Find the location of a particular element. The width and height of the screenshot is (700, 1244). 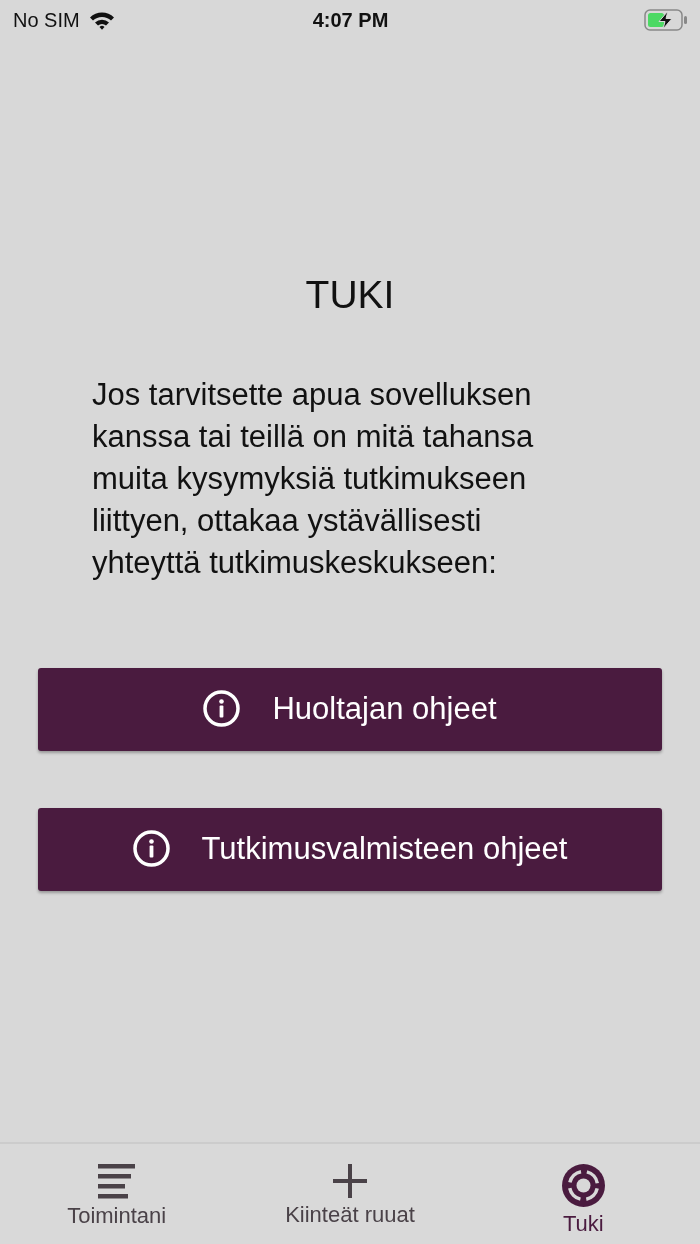

tab-bar-item: Tuki is located at coordinates (583, 1200).